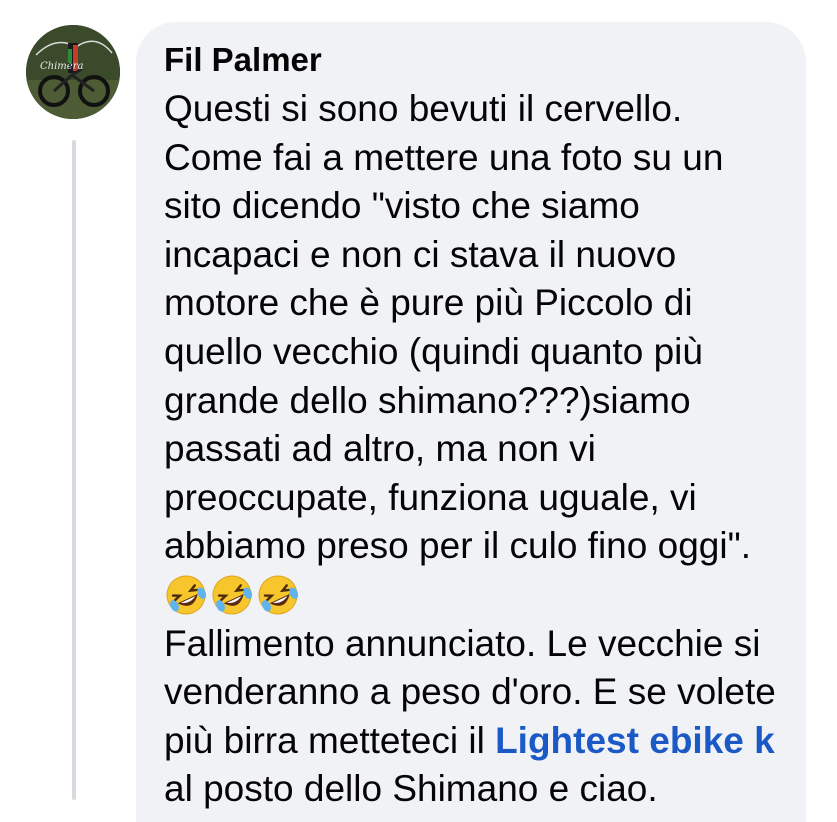 The width and height of the screenshot is (837, 822). Describe the element at coordinates (430, 497) in the screenshot. I see `comment-line: preoccupate, funziona uguale, vi` at that location.